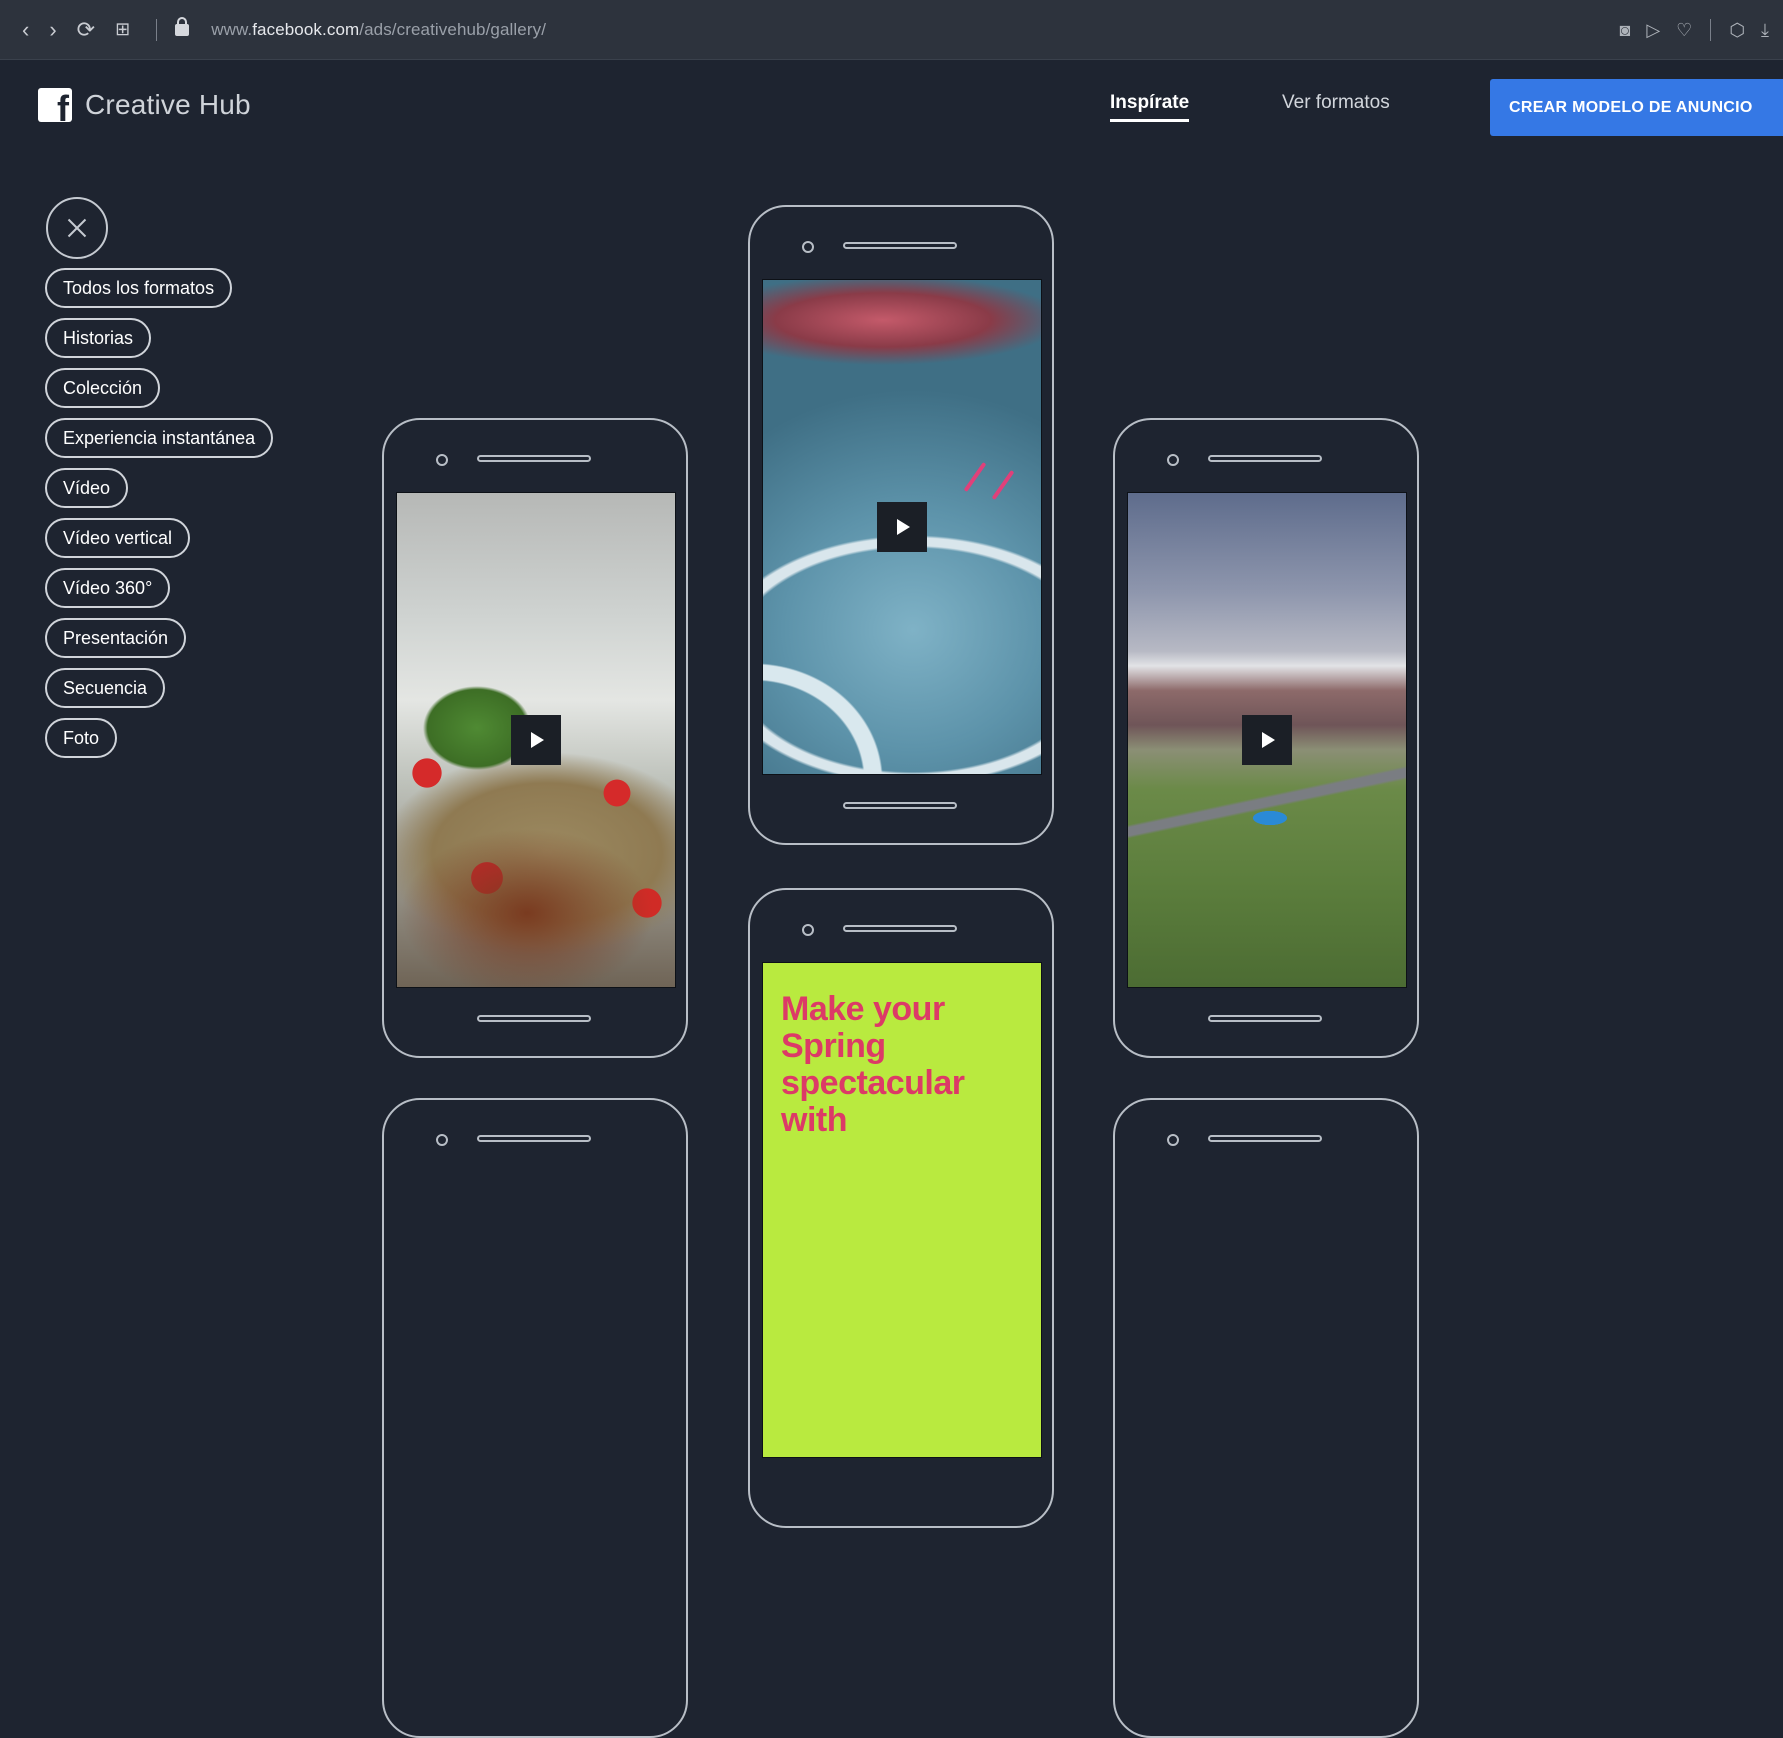  What do you see at coordinates (1636, 107) in the screenshot?
I see `create-ad-mockup-button: CREAR MODELO DE ANUNCIO` at bounding box center [1636, 107].